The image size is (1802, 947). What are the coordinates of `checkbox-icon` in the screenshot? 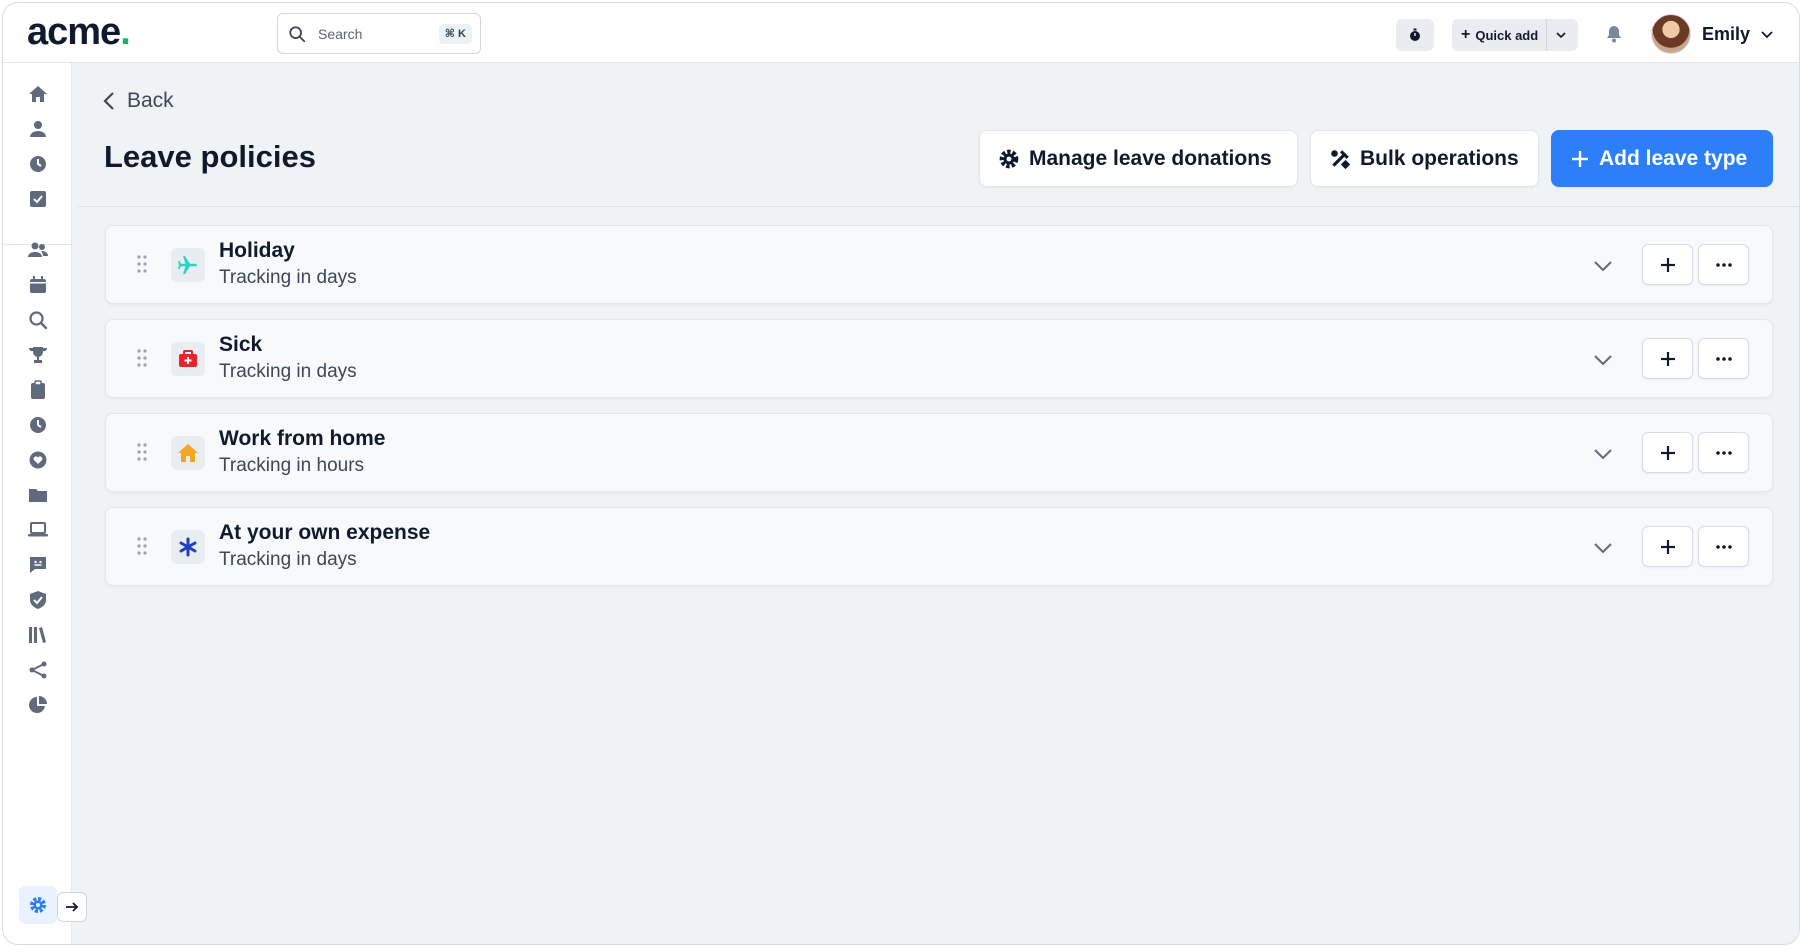 It's located at (38, 199).